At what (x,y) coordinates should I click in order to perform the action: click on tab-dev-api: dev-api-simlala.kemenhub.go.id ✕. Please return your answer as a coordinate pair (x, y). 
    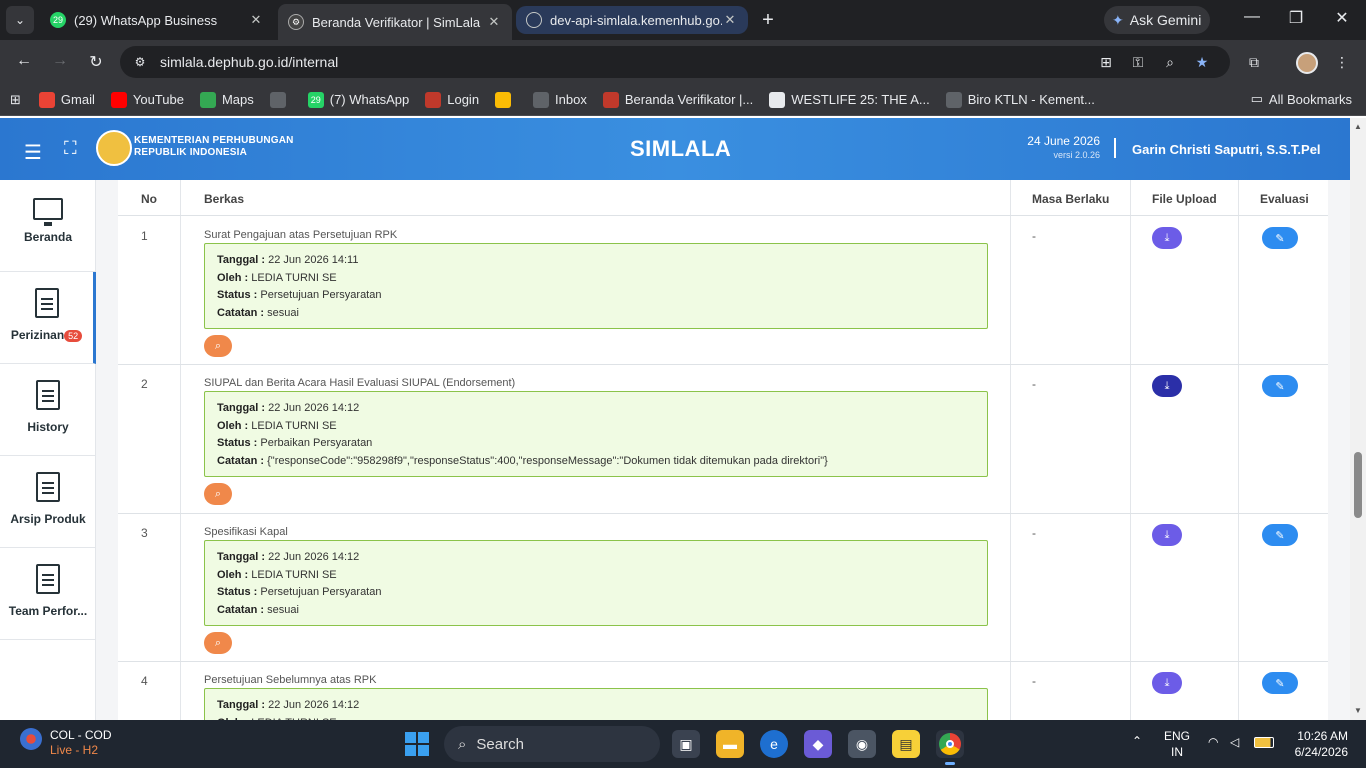
    Looking at the image, I should click on (632, 20).